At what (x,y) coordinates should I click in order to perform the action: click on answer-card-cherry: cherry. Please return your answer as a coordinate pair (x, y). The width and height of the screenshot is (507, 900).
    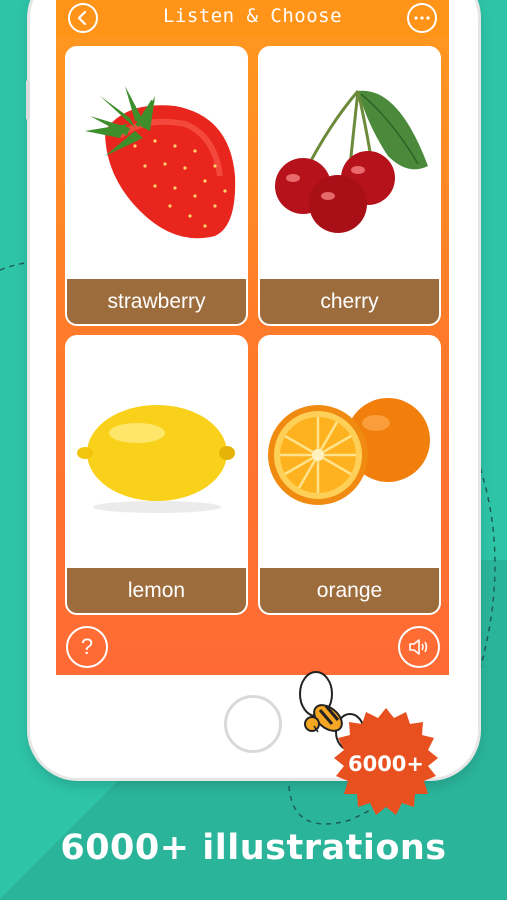
    Looking at the image, I should click on (349, 186).